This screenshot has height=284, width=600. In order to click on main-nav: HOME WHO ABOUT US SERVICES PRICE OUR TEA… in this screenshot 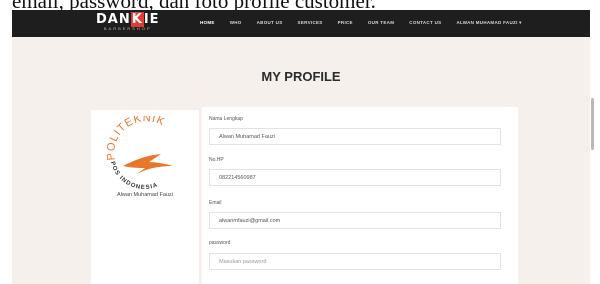, I will do `click(368, 23)`.